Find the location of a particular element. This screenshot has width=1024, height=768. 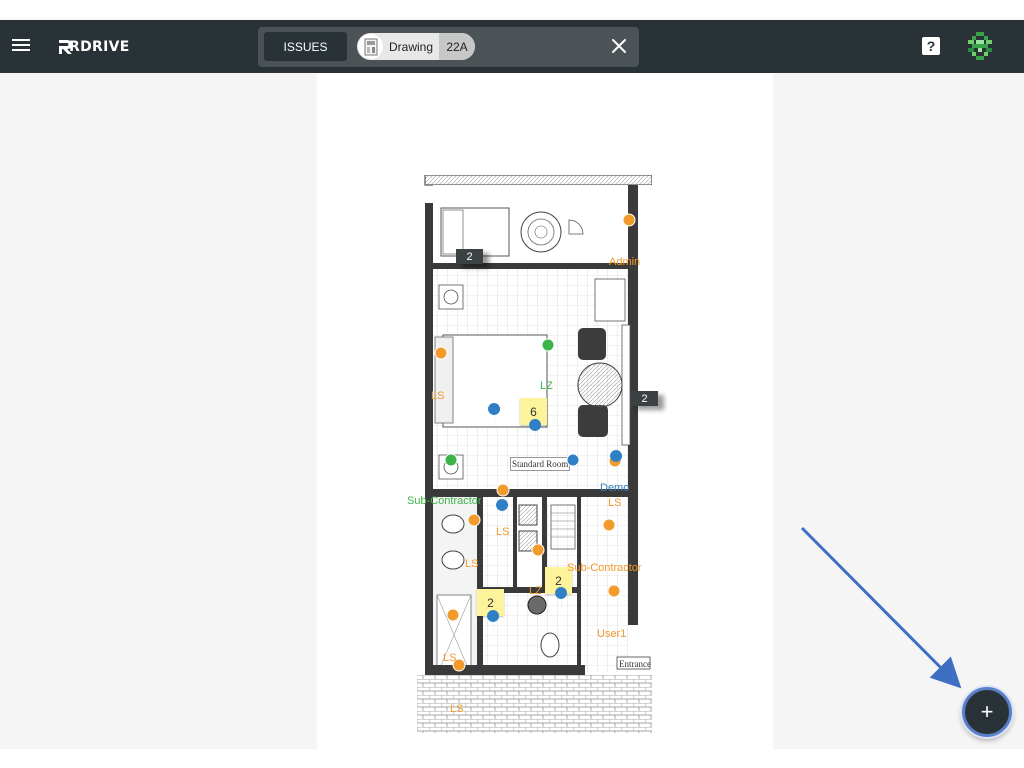

pin-label-ls-6: LS is located at coordinates (456, 709).